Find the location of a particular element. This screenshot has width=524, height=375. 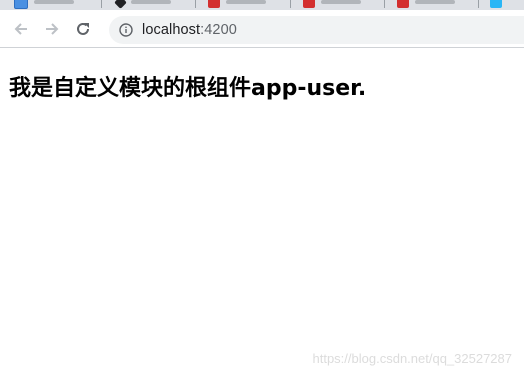

reload-button is located at coordinates (83, 29).